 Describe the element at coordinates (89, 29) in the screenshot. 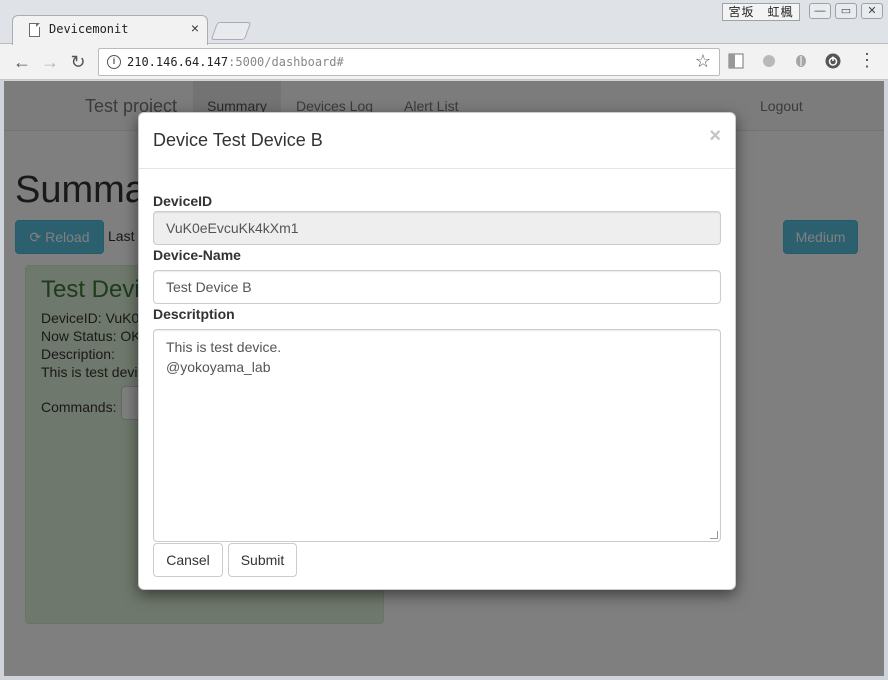

I see `tab-title: Devicemonit` at that location.